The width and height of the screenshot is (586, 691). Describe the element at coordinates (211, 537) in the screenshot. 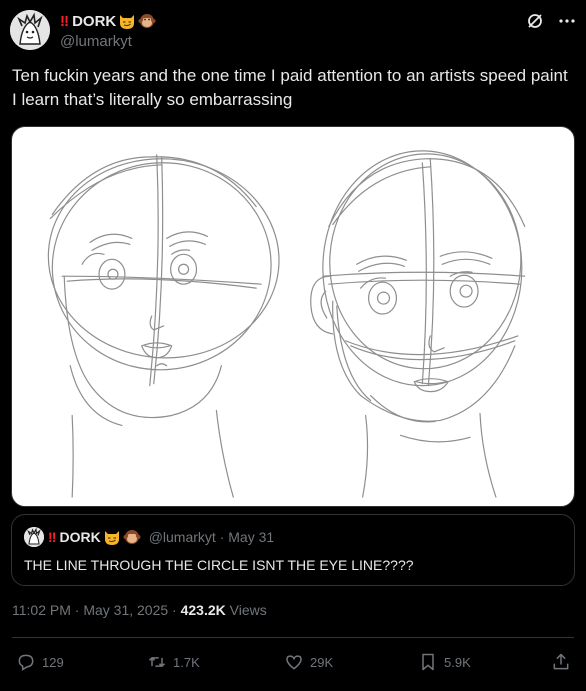

I see `quoted-meta: @lumarkyt · May 31` at that location.